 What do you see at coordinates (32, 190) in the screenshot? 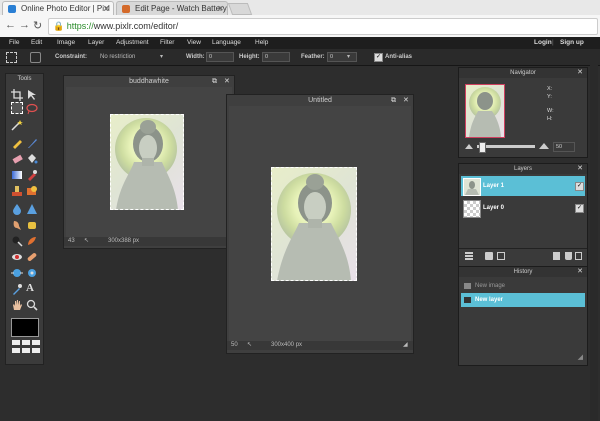
I see `drawing-tool-icon` at bounding box center [32, 190].